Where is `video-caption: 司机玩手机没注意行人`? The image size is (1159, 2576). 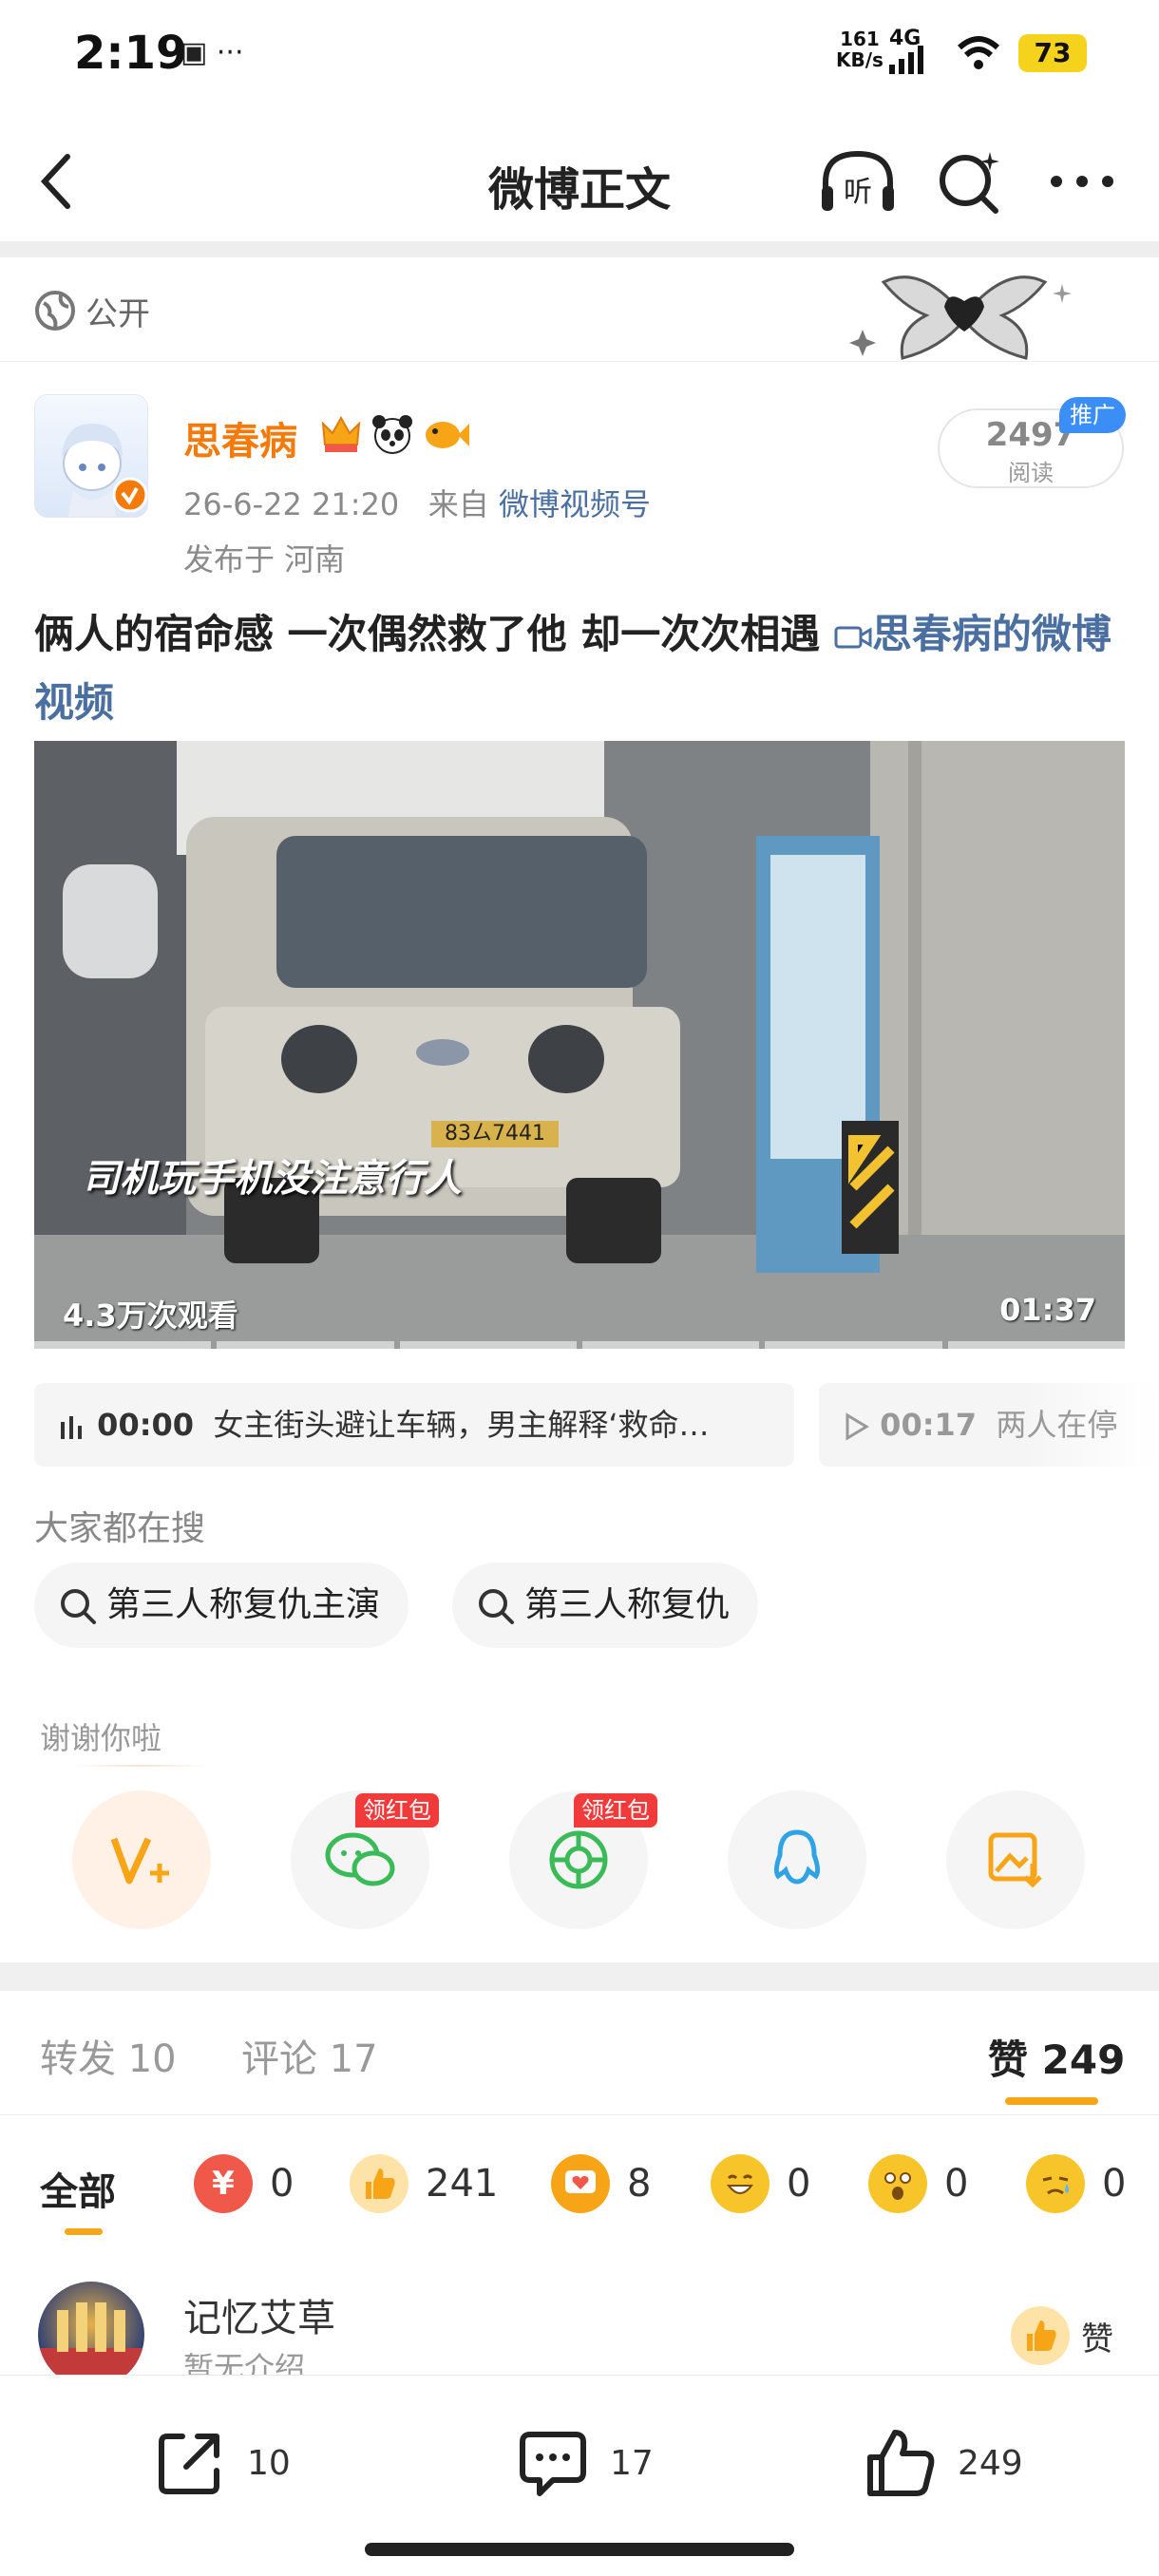 video-caption: 司机玩手机没注意行人 is located at coordinates (272, 1179).